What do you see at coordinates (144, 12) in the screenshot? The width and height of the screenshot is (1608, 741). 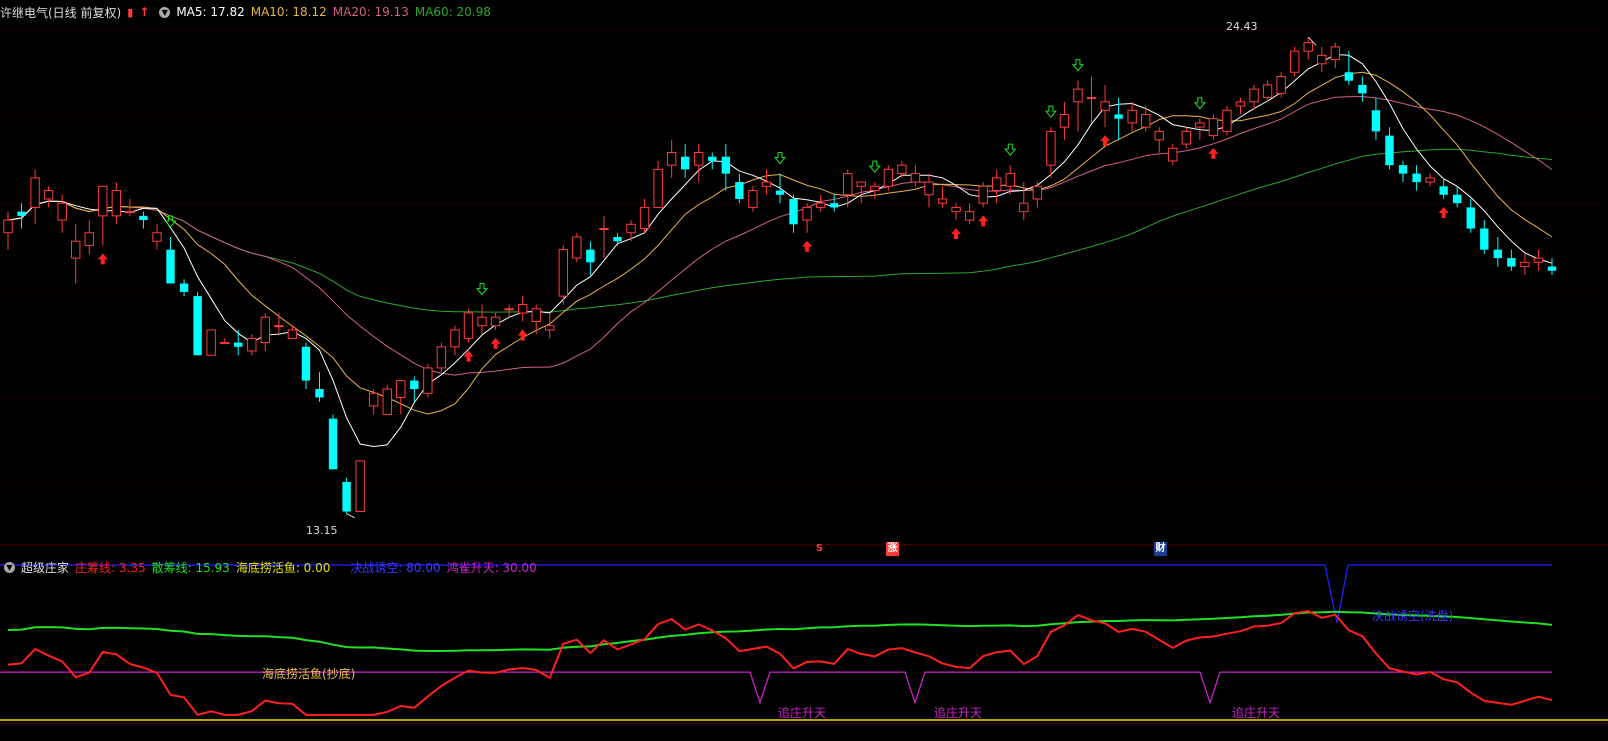 I see `up-arrow-icon: ↑` at bounding box center [144, 12].